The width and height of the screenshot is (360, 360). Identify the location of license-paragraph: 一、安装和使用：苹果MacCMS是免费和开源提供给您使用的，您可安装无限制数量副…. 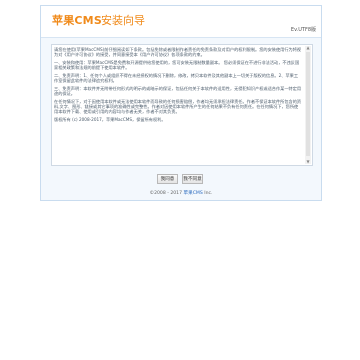
(177, 65).